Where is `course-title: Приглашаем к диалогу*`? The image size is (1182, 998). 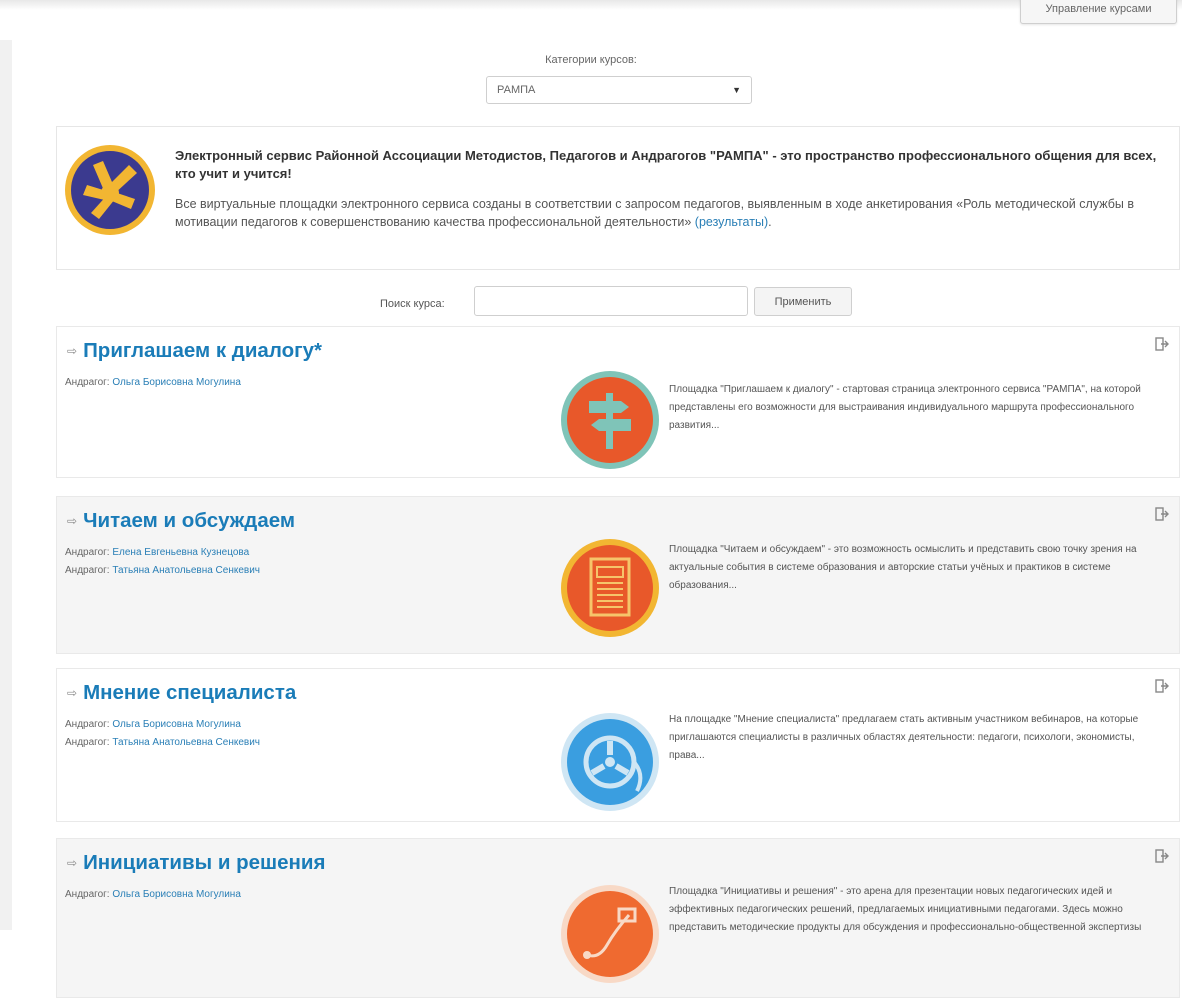
course-title: Приглашаем к диалогу* is located at coordinates (203, 350).